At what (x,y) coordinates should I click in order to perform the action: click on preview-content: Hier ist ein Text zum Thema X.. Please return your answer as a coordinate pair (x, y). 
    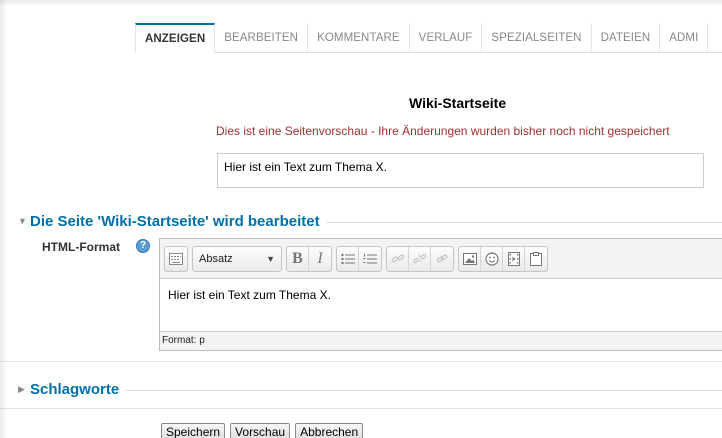
    Looking at the image, I should click on (460, 170).